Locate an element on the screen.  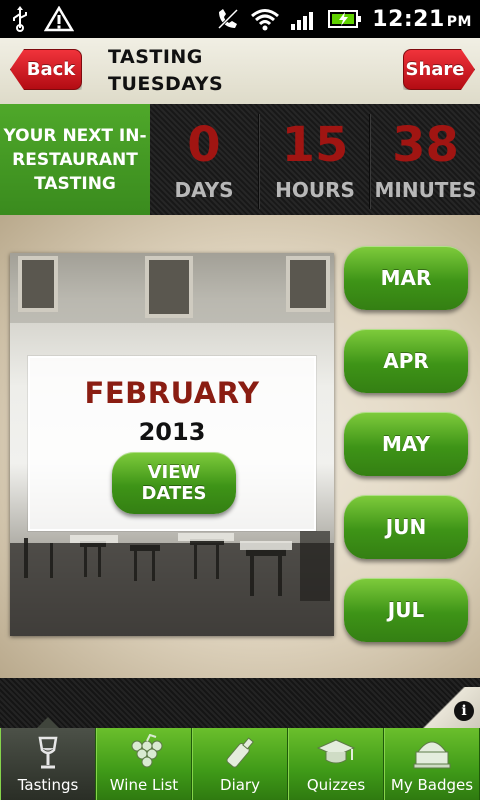
tab-my-badges-label: My Badges is located at coordinates (432, 785).